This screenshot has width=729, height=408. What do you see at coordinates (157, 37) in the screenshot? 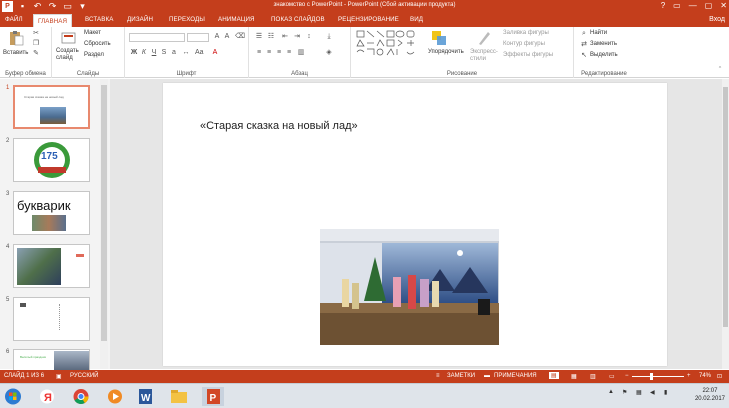
I see `font-name-box` at bounding box center [157, 37].